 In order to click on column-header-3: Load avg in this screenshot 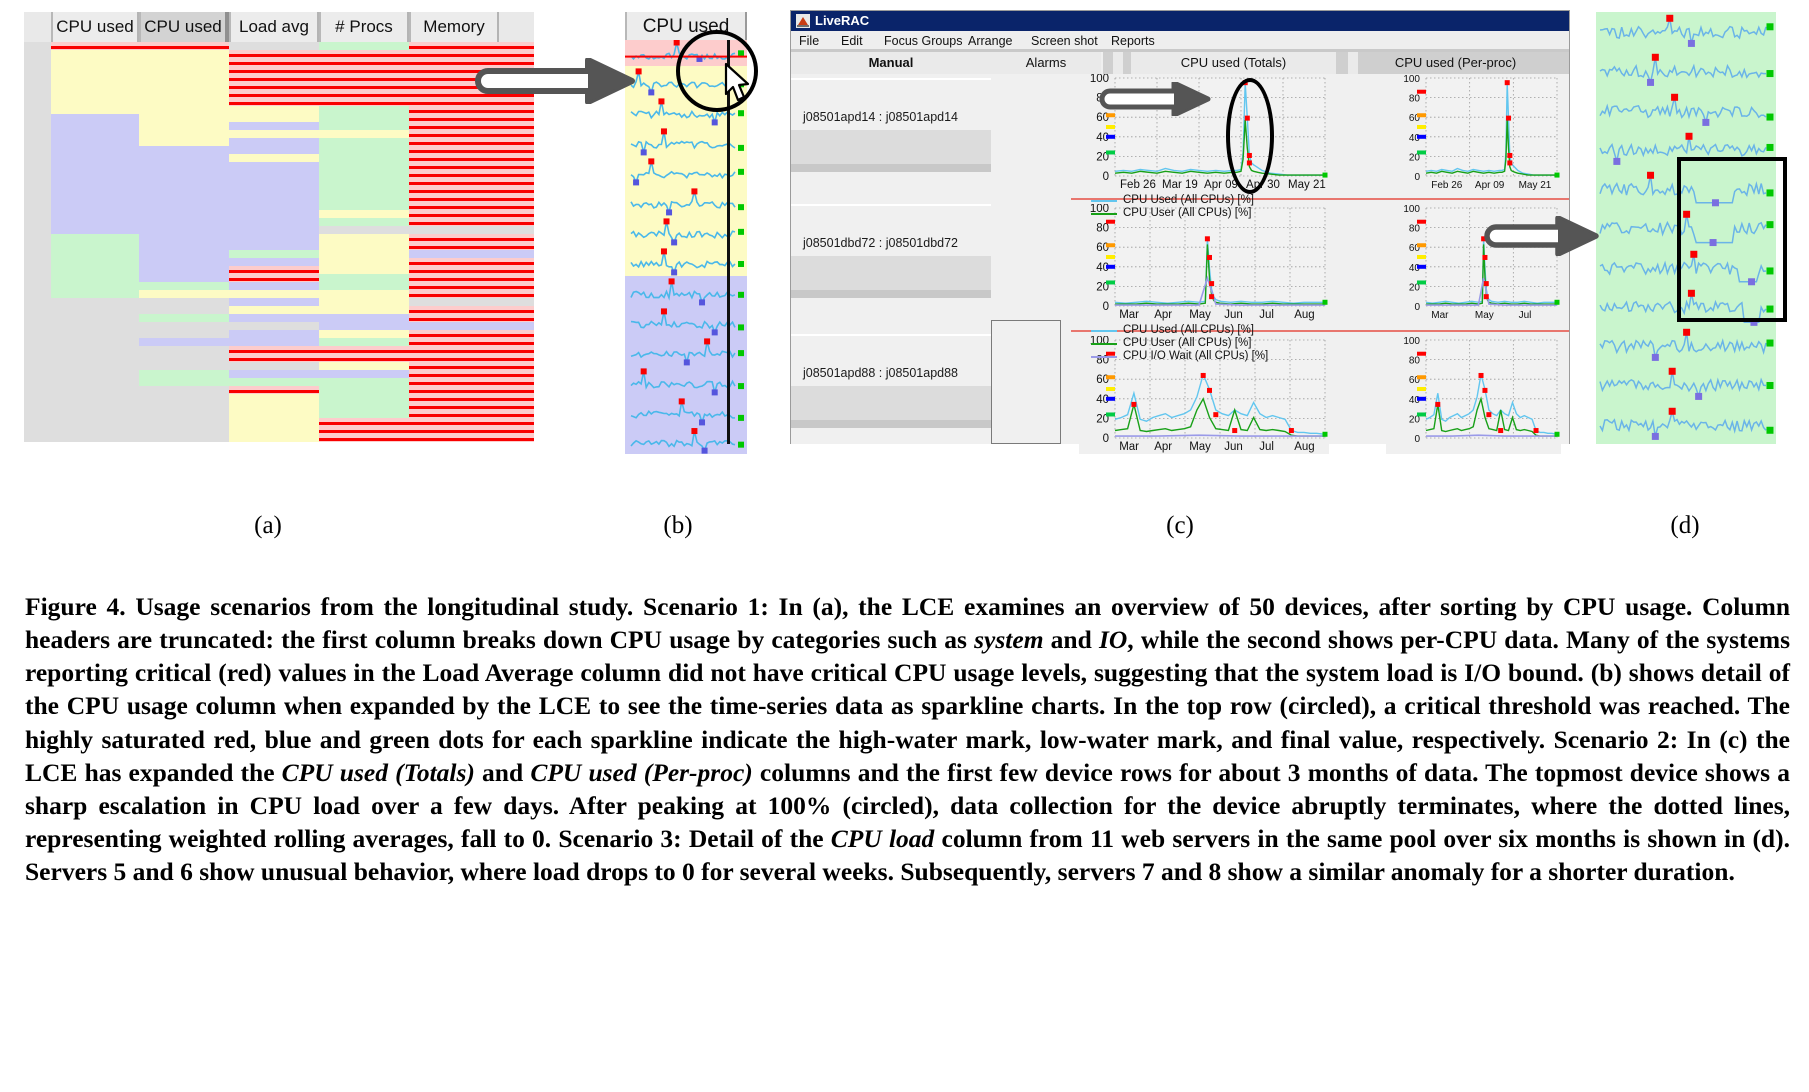, I will do `click(274, 27)`.